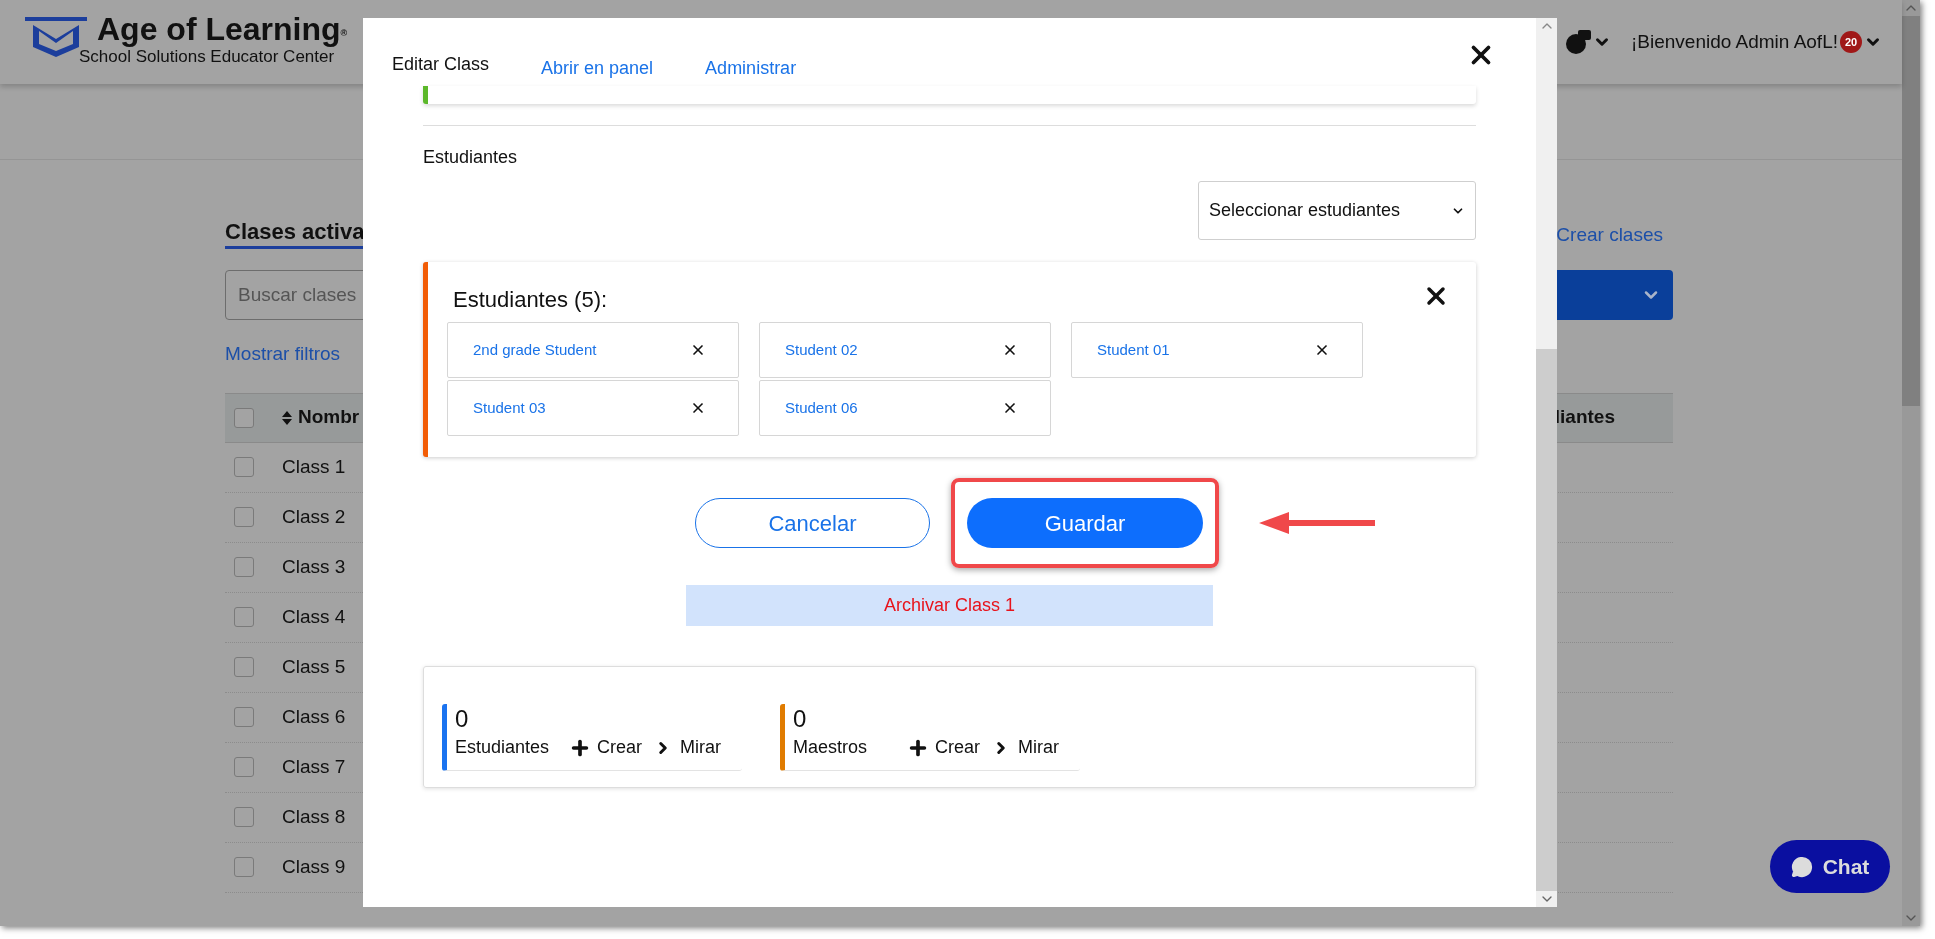  I want to click on save-button: Guardar, so click(1085, 523).